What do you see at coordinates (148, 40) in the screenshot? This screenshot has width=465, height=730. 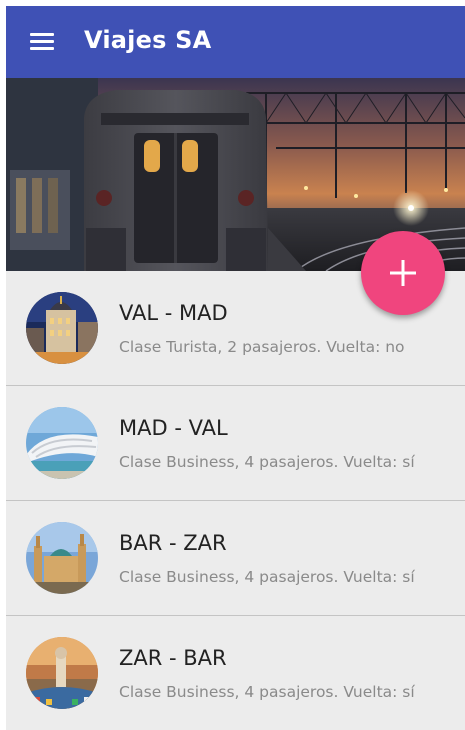 I see `app-title: Viajes SA` at bounding box center [148, 40].